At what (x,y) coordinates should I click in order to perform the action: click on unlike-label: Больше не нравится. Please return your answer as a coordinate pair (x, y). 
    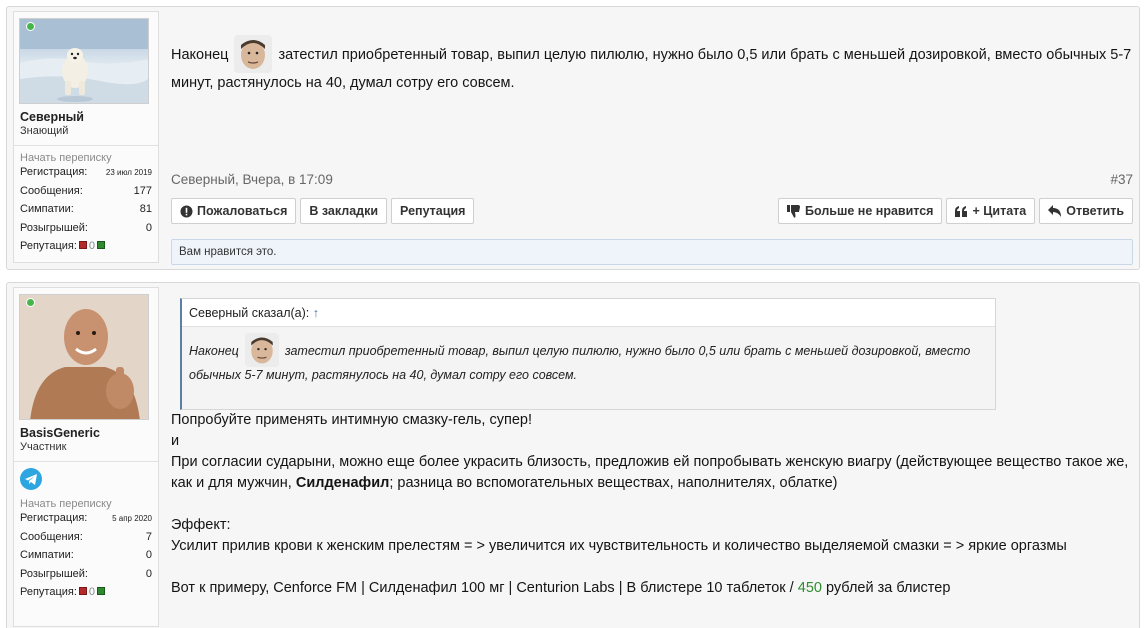
    Looking at the image, I should click on (869, 211).